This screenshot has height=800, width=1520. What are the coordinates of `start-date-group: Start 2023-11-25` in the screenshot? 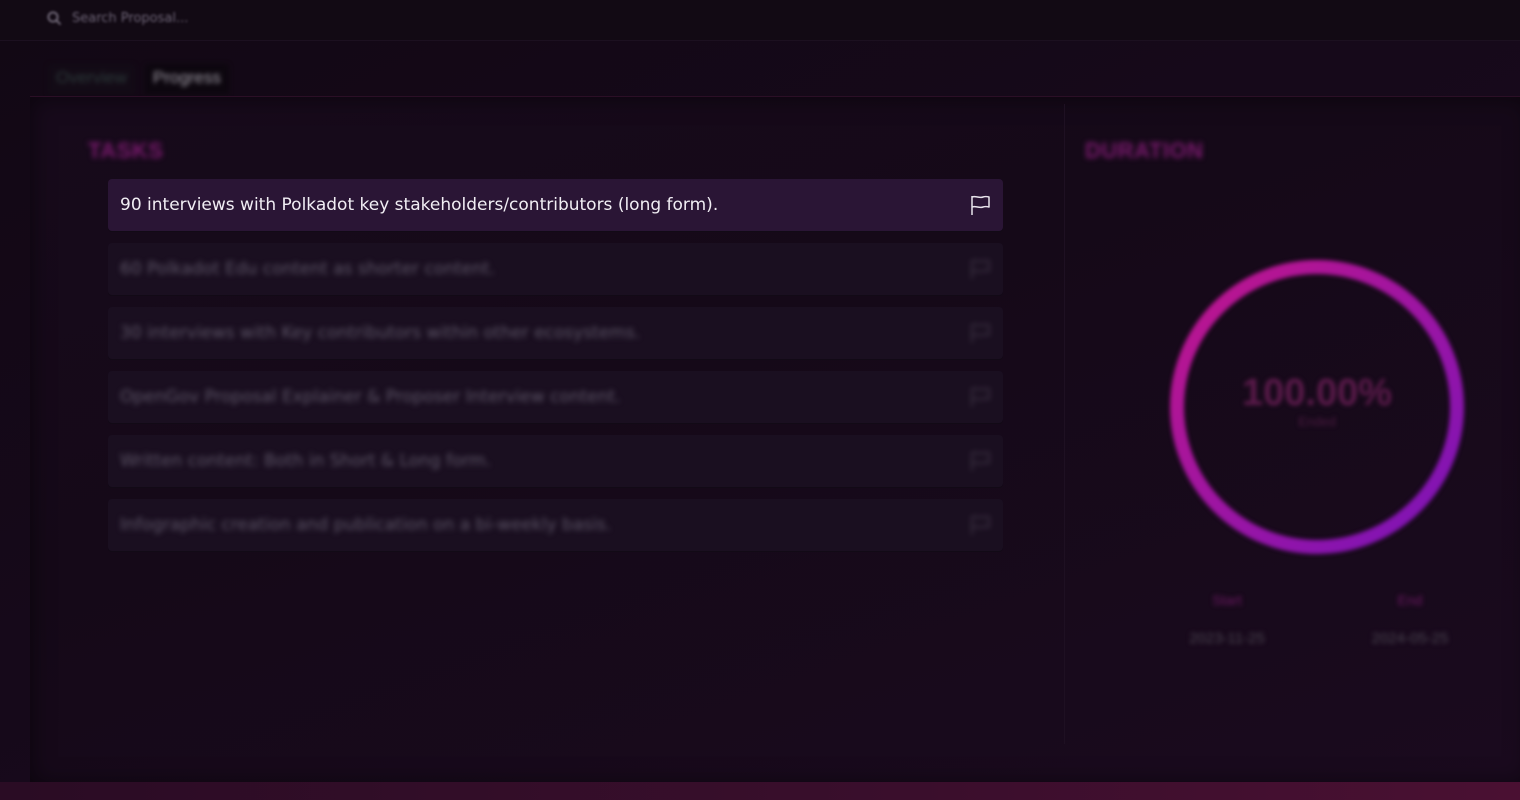 It's located at (1227, 619).